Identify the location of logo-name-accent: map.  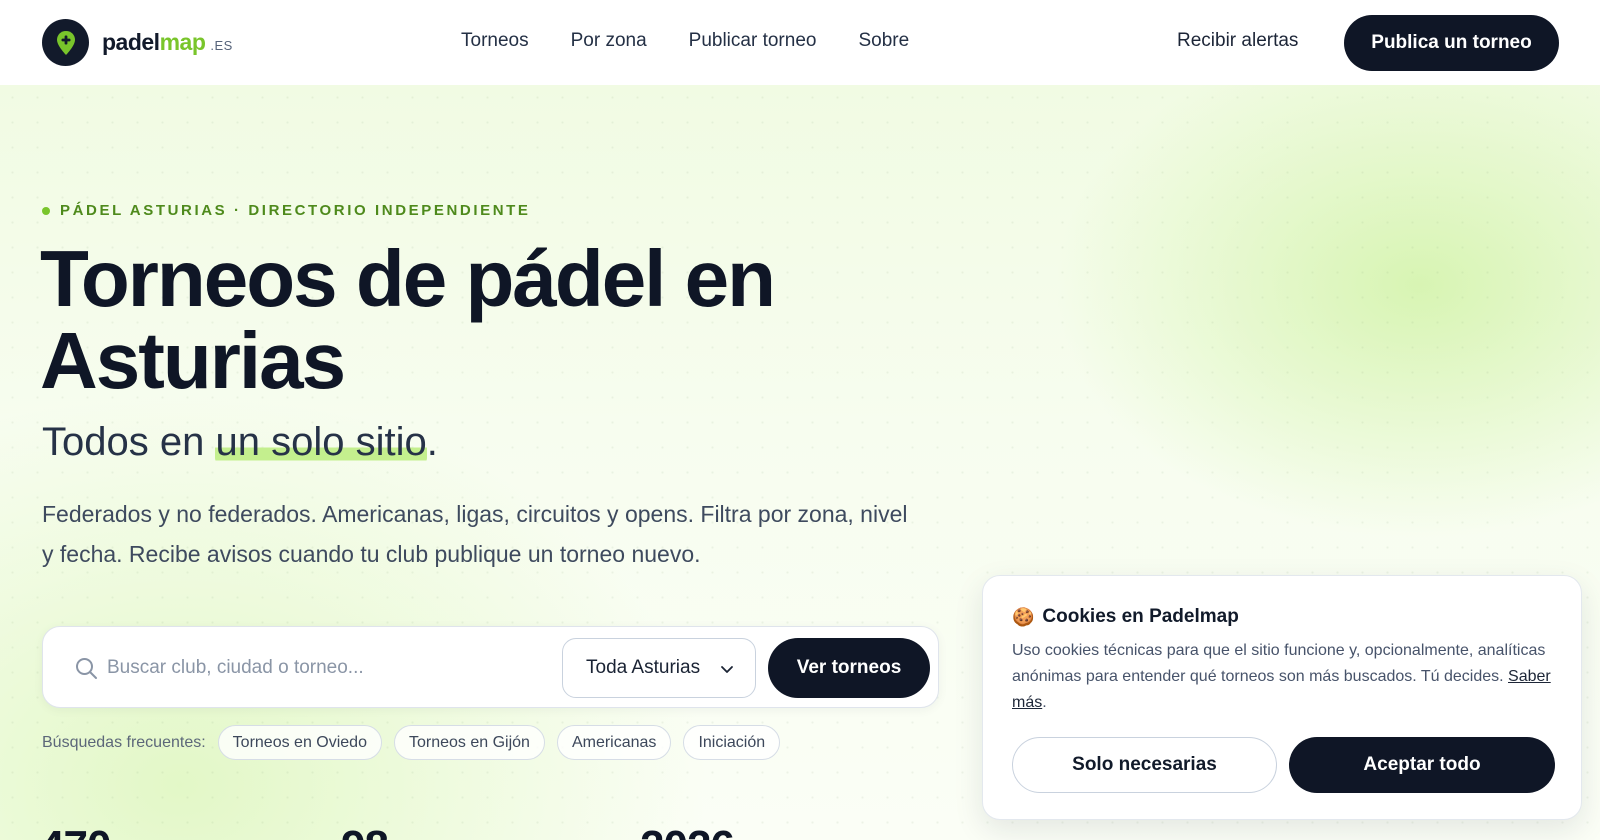
(182, 42).